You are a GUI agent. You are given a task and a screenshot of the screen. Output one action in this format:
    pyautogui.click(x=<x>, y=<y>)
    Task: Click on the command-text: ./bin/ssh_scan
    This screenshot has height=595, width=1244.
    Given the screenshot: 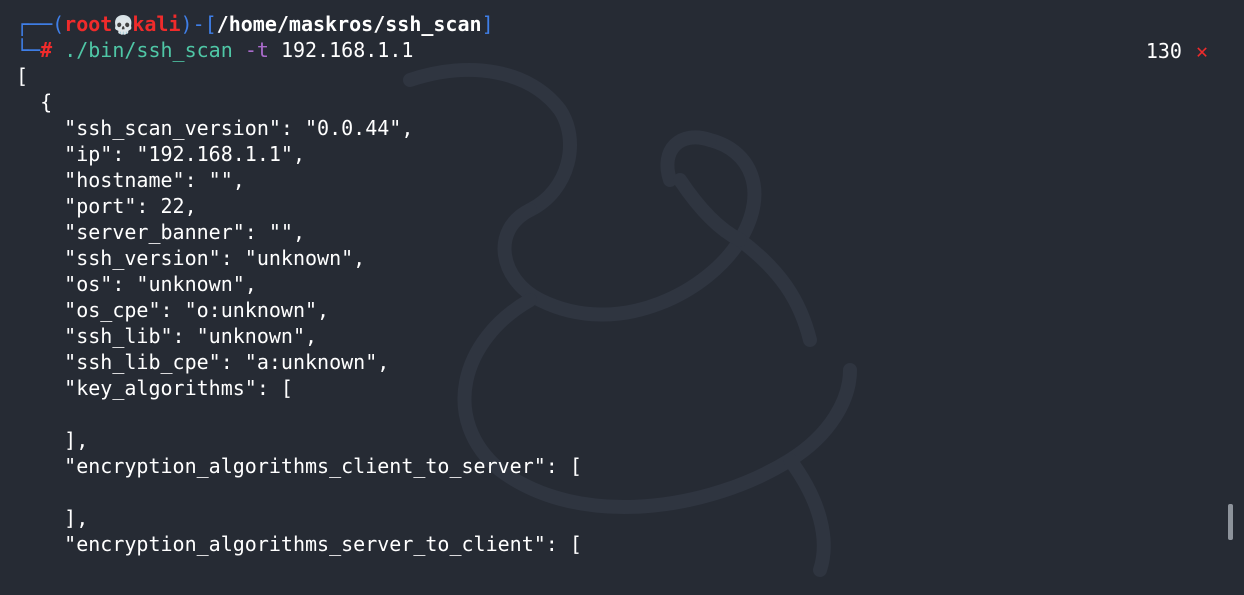 What is the action you would take?
    pyautogui.click(x=148, y=50)
    